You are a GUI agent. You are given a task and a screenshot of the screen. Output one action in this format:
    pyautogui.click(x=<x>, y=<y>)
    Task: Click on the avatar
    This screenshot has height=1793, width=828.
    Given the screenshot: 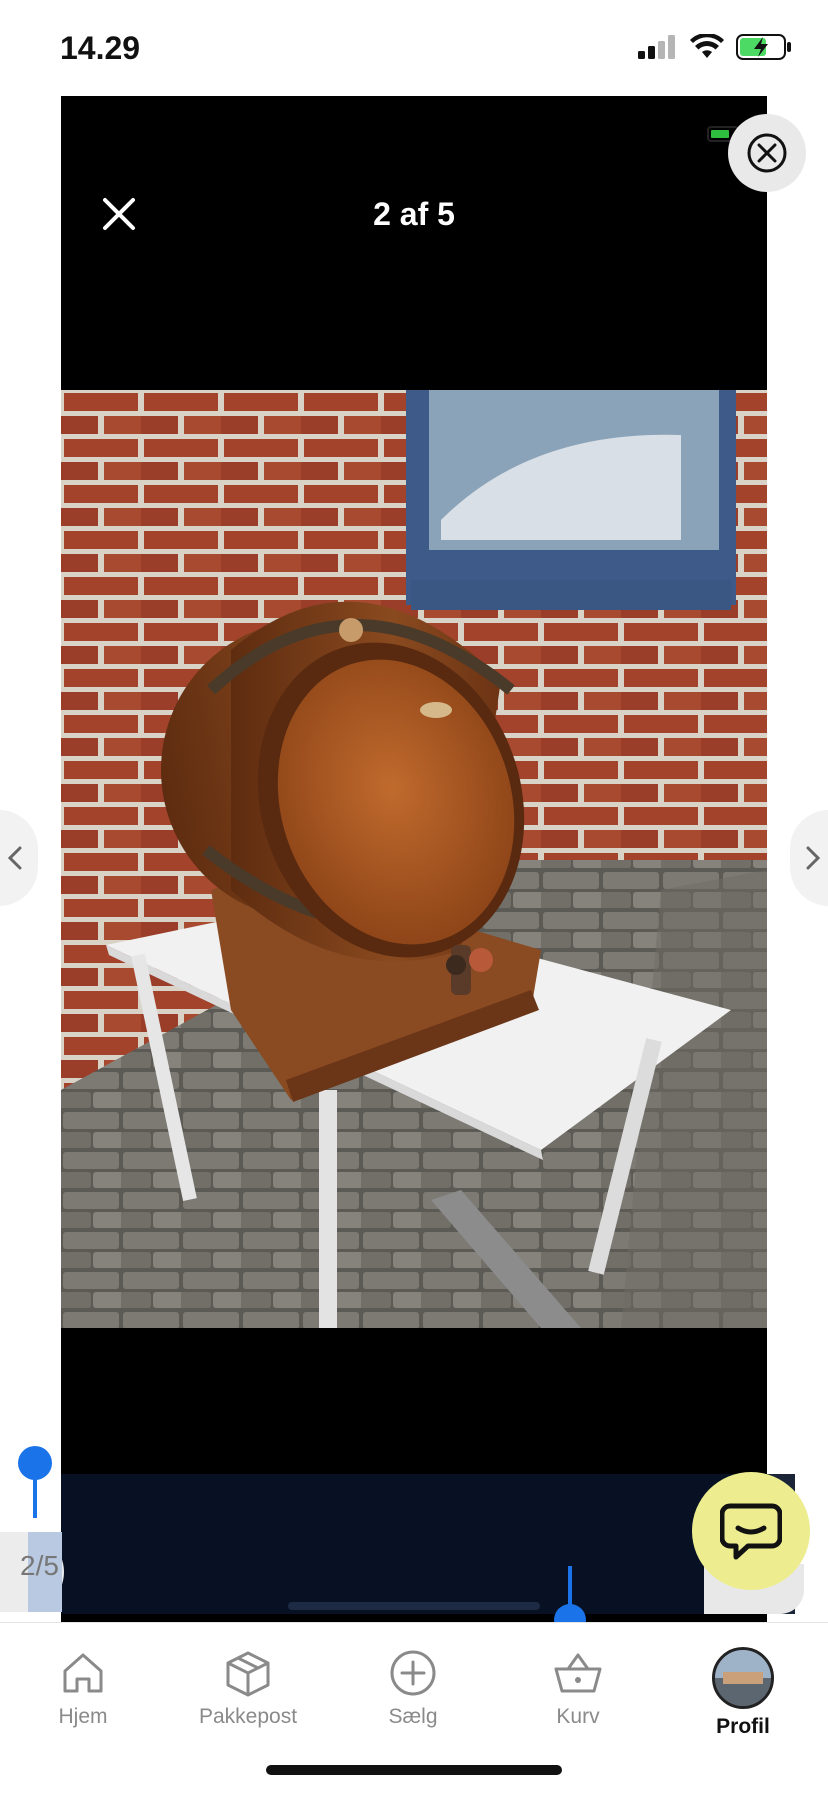 What is the action you would take?
    pyautogui.click(x=743, y=1678)
    